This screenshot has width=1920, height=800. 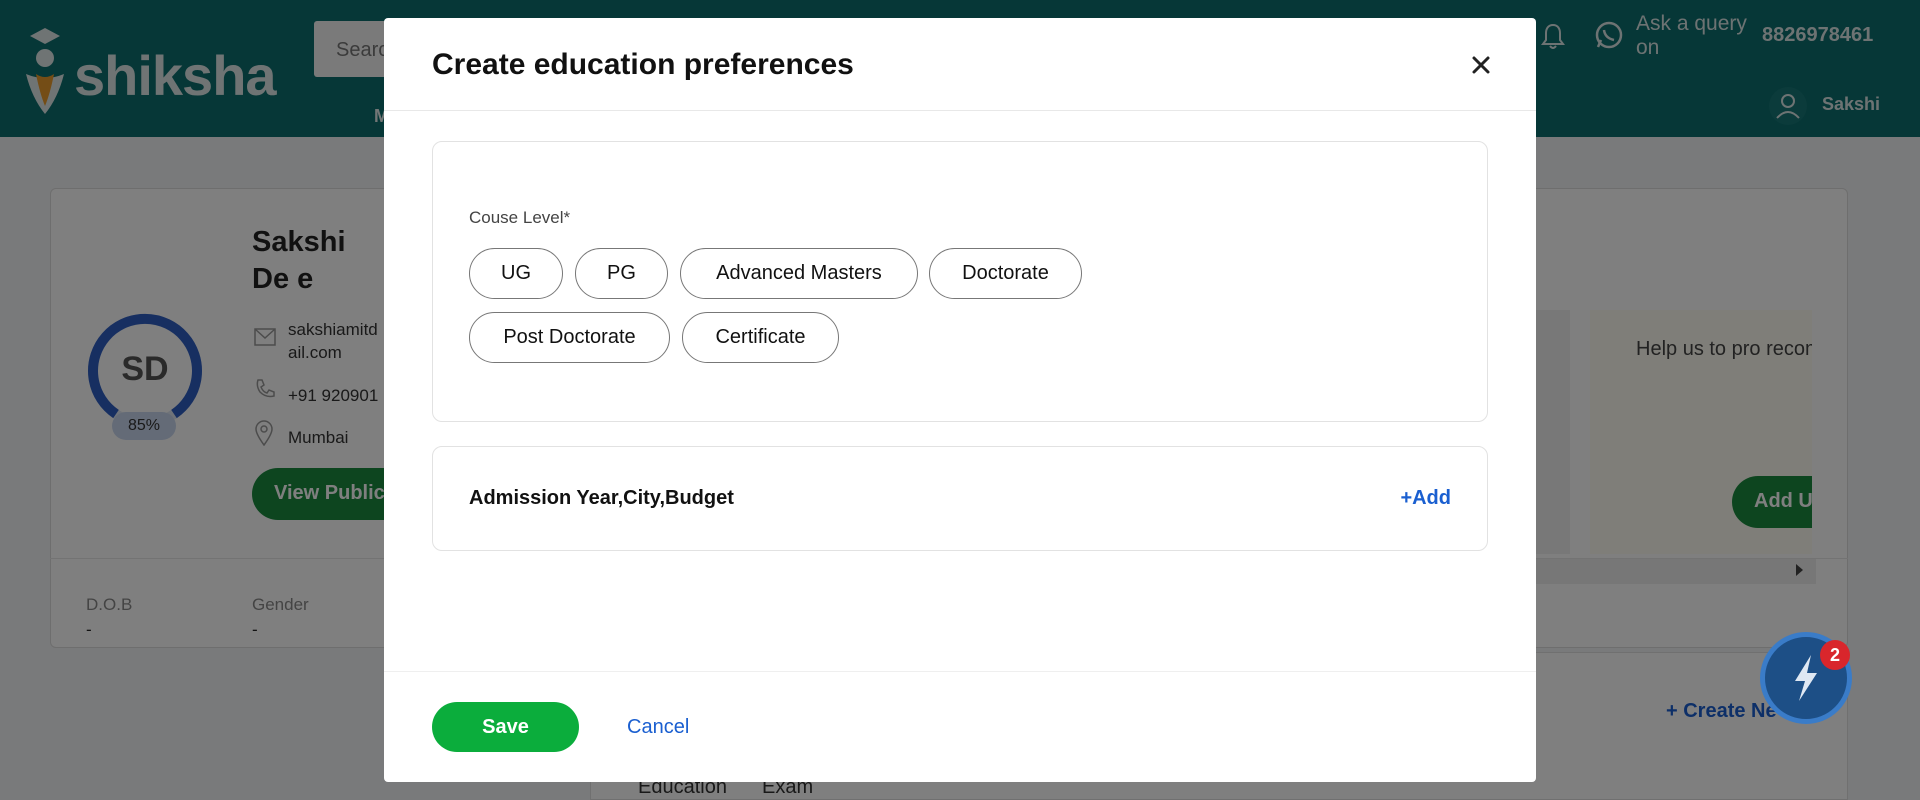 I want to click on chip-advanced-masters: Advanced Masters, so click(x=799, y=273).